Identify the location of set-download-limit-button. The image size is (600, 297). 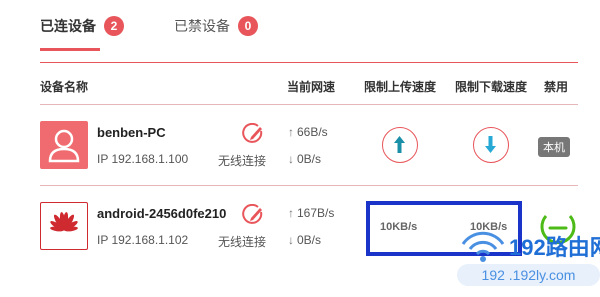
(491, 145).